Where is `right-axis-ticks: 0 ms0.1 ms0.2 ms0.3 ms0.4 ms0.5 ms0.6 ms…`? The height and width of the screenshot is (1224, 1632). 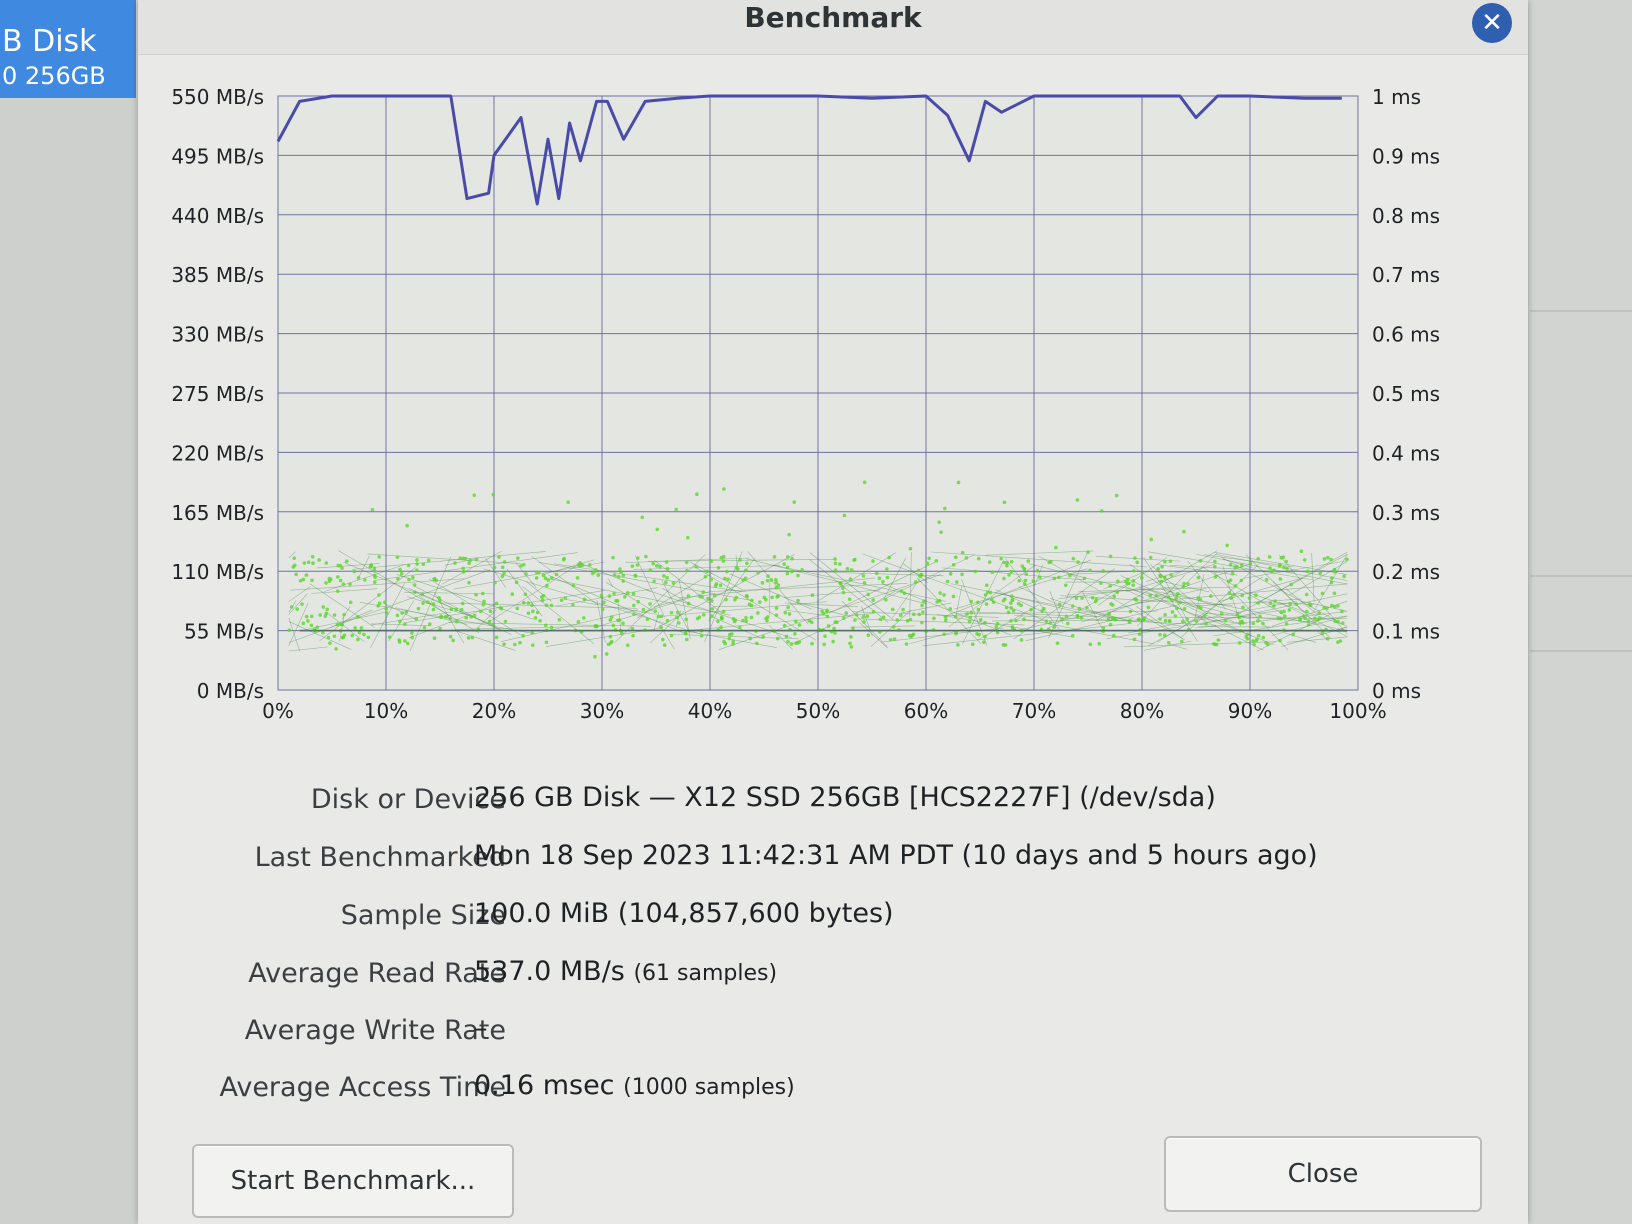
right-axis-ticks: 0 ms0.1 ms0.2 ms0.3 ms0.4 ms0.5 ms0.6 ms… is located at coordinates (1406, 394).